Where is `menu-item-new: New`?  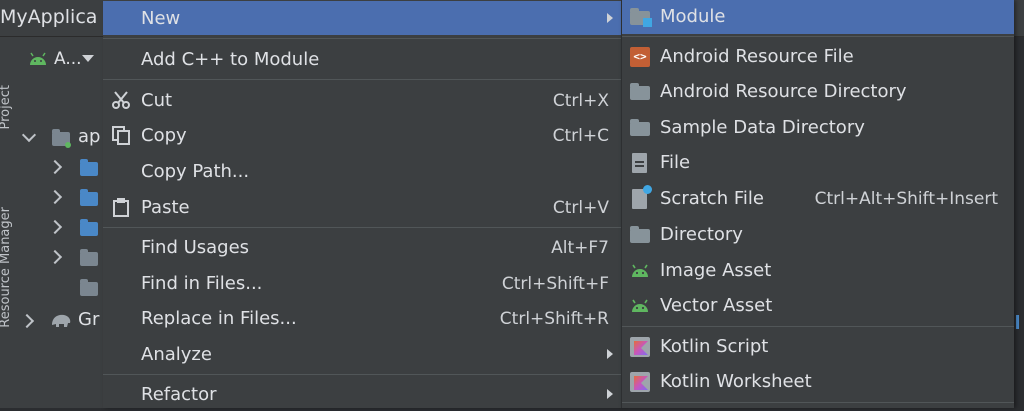 menu-item-new: New is located at coordinates (362, 18).